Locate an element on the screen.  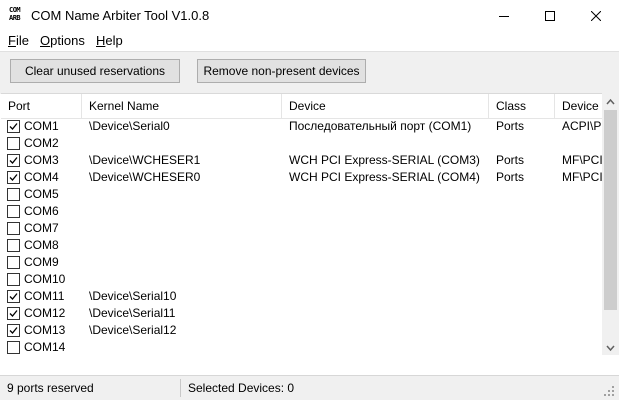
close-icon is located at coordinates (596, 15).